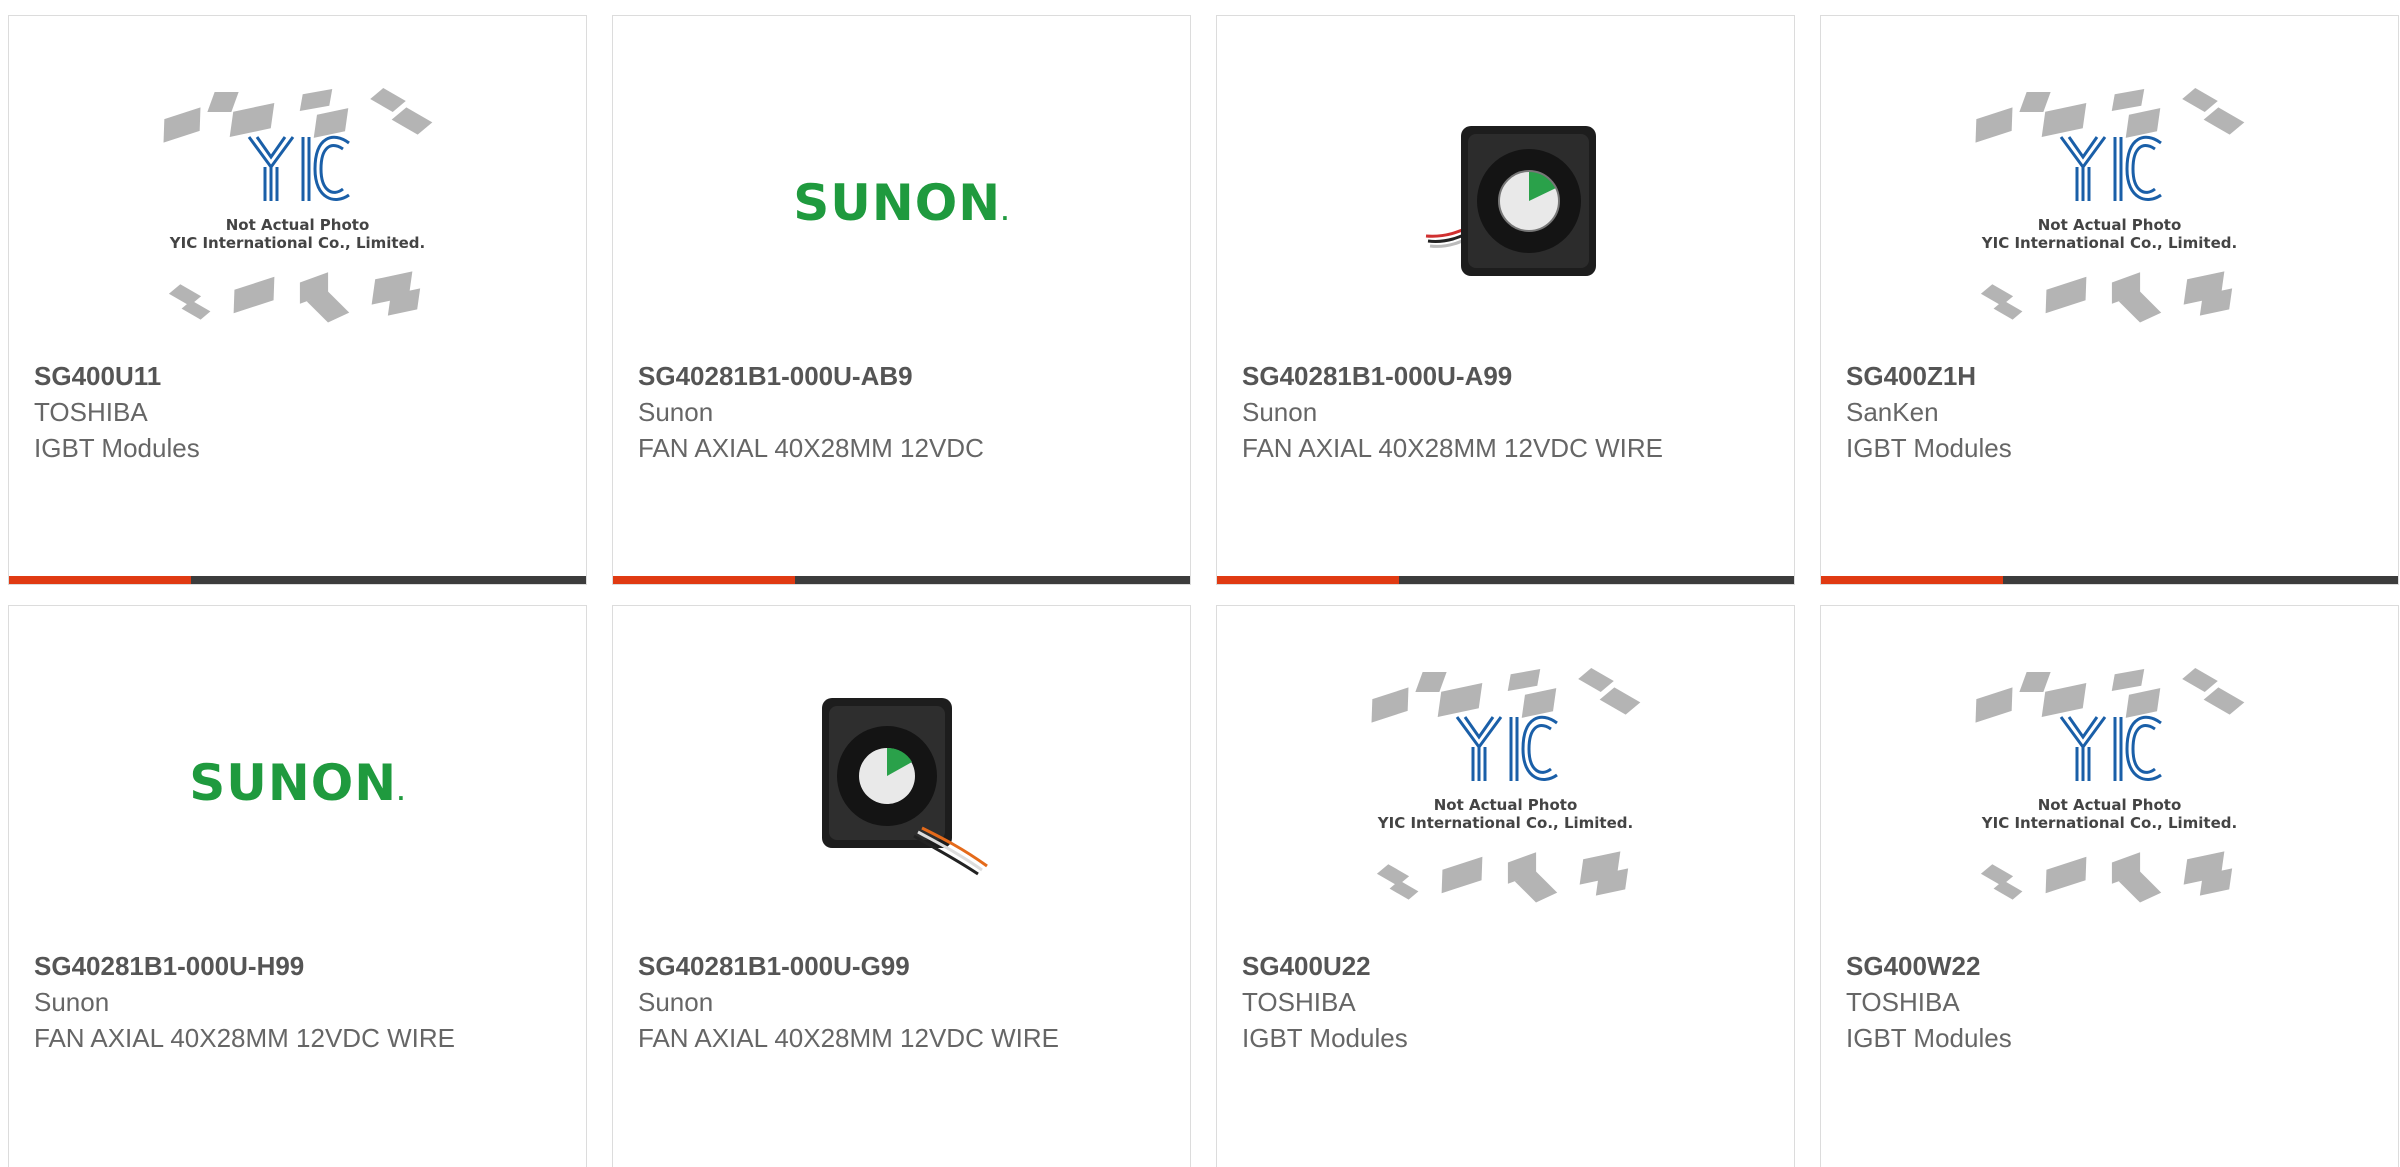 Image resolution: width=2400 pixels, height=1167 pixels. What do you see at coordinates (2112, 376) in the screenshot?
I see `part-number: SG400Z1H` at bounding box center [2112, 376].